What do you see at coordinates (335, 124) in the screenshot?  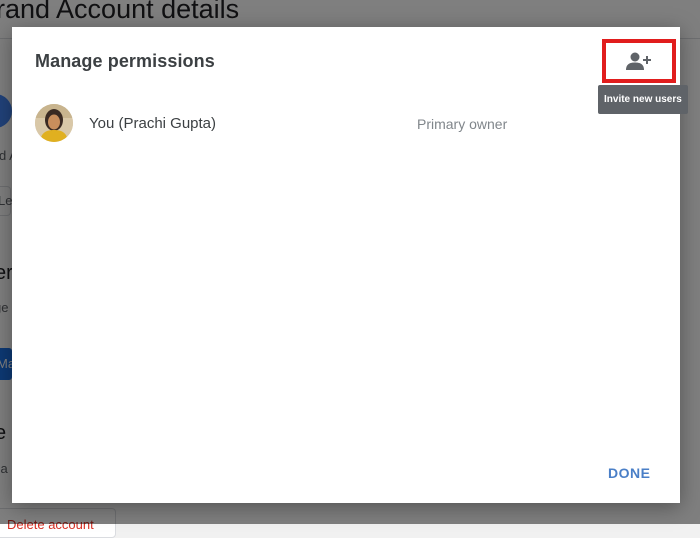 I see `user-row: You (Prachi Gupta) Primary owner` at bounding box center [335, 124].